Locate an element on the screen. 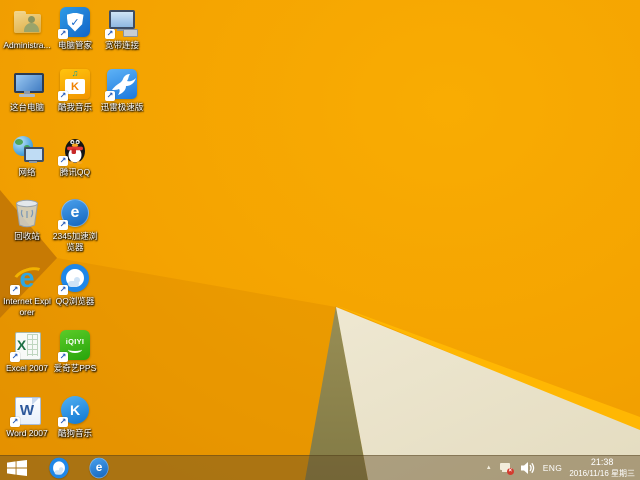 Image resolution: width=640 pixels, height=480 pixels. desktop-icon-broadband-connection: ↗ 宽带连接 is located at coordinates (122, 28).